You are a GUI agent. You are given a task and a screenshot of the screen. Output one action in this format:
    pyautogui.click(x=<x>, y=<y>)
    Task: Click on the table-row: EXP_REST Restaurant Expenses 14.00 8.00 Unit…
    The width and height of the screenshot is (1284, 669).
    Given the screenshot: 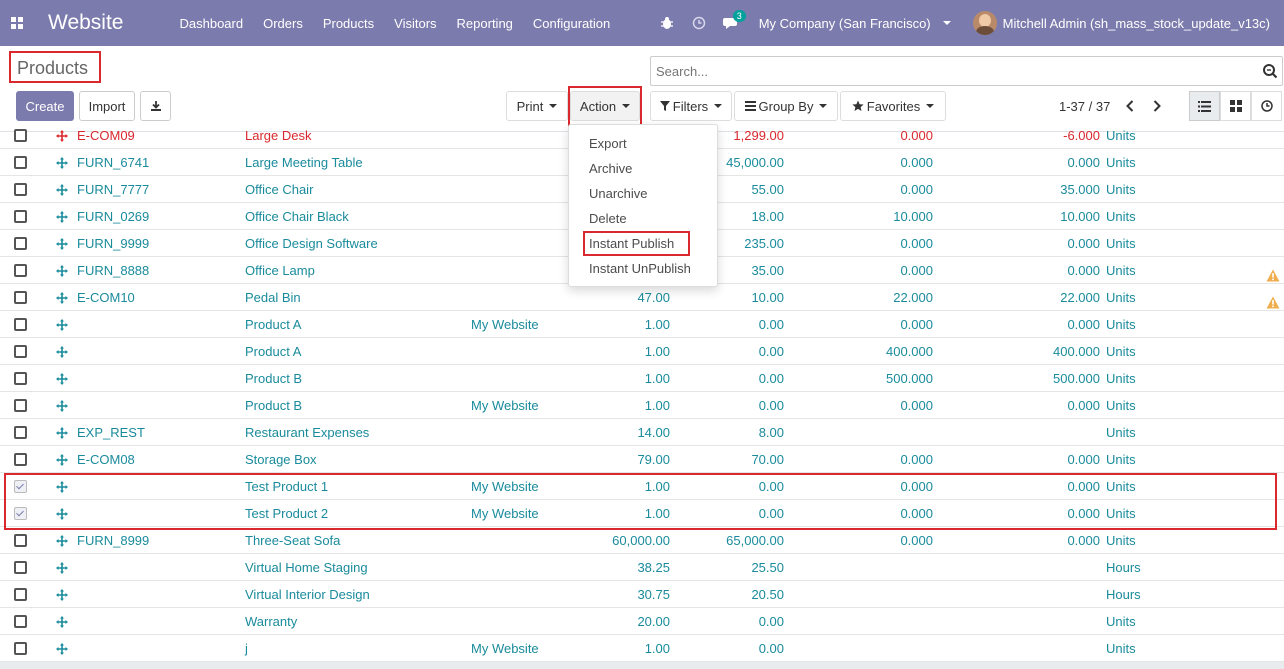 What is the action you would take?
    pyautogui.click(x=642, y=432)
    